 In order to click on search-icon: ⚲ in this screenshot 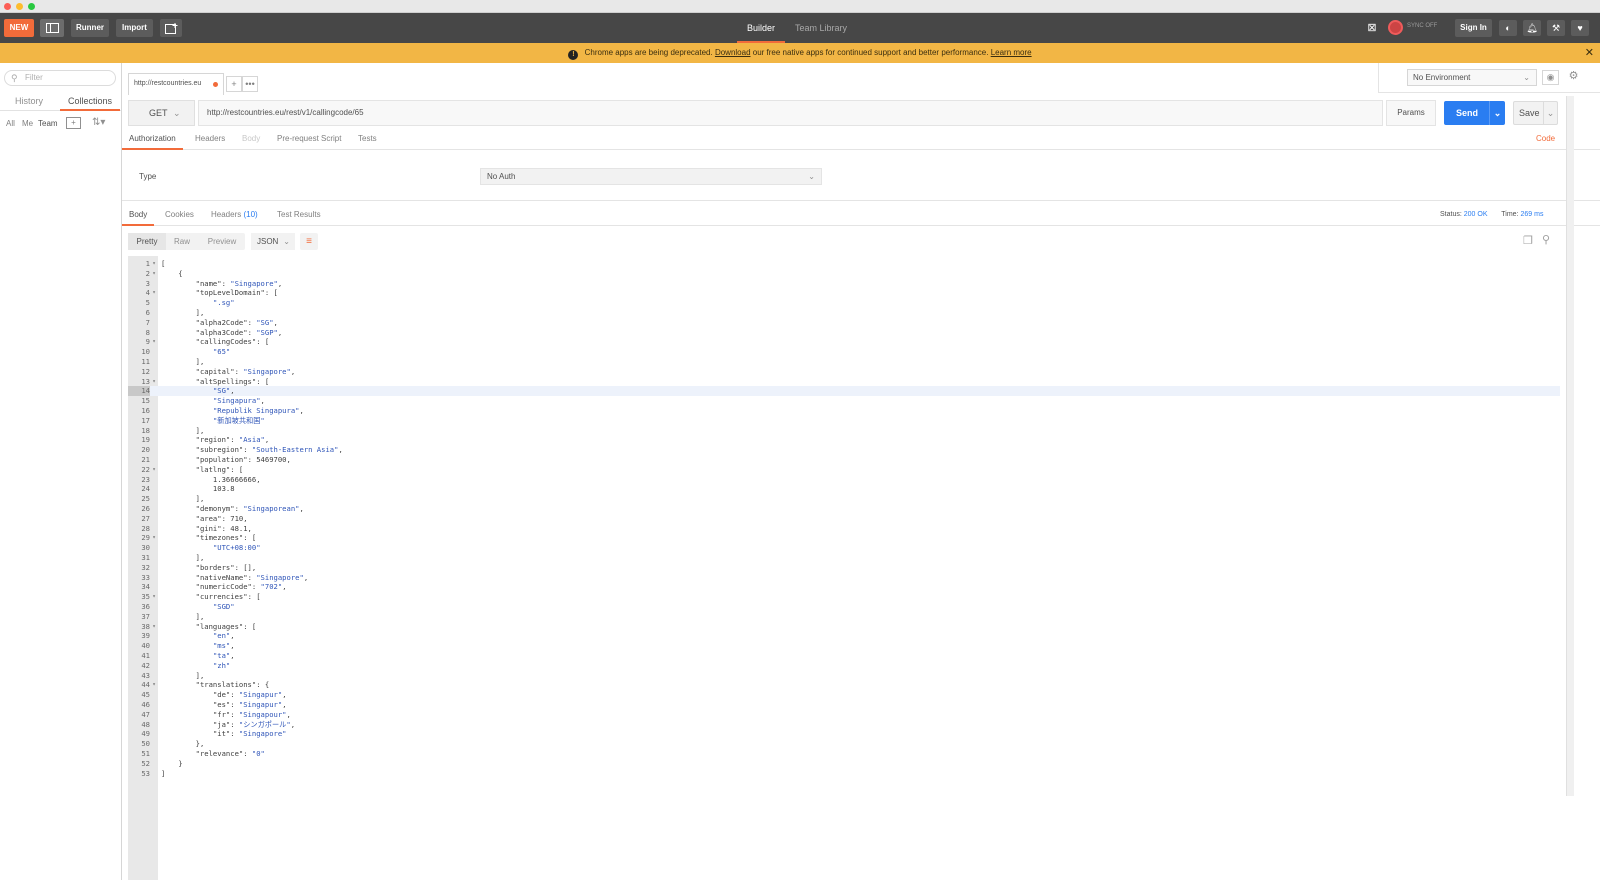, I will do `click(1546, 239)`.